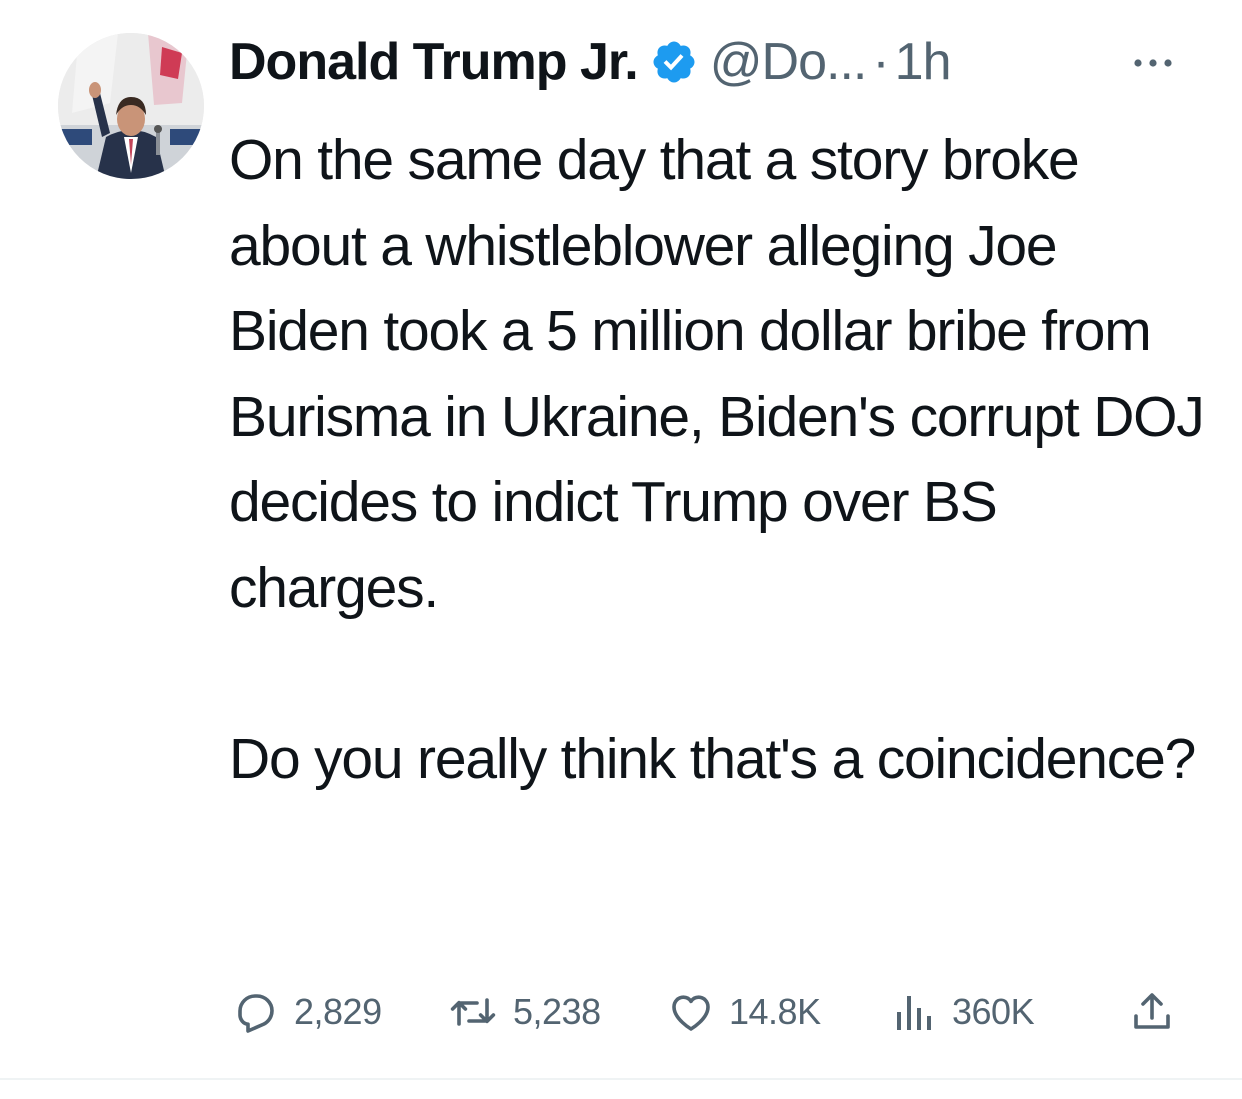  Describe the element at coordinates (993, 1011) in the screenshot. I see `views-count: 360K` at that location.